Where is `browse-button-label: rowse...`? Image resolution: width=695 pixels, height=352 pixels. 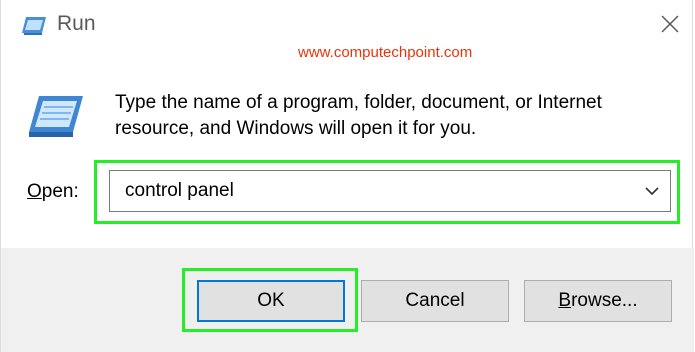 browse-button-label: rowse... is located at coordinates (604, 300).